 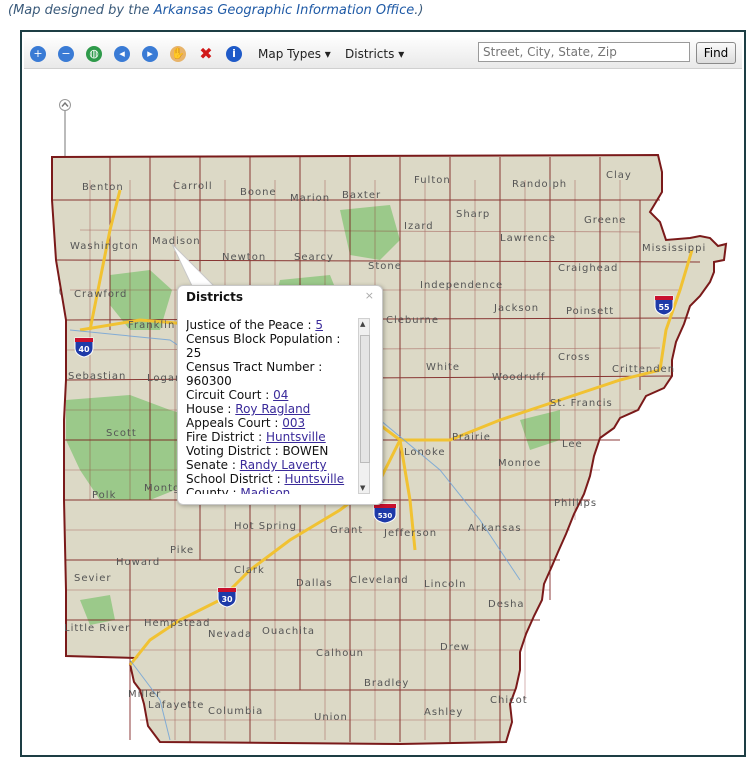 What do you see at coordinates (346, 530) in the screenshot?
I see `county-label: Grant` at bounding box center [346, 530].